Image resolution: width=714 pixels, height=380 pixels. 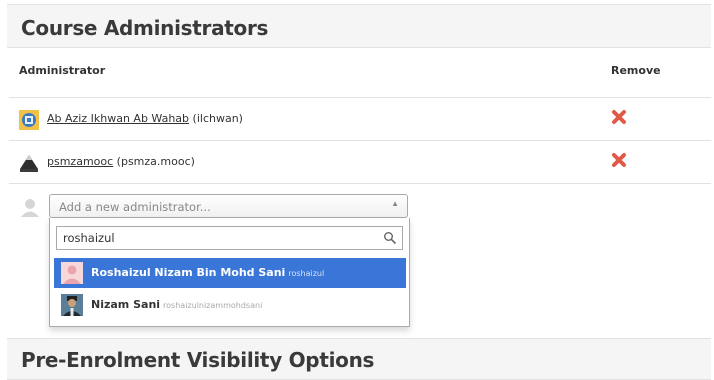 I want to click on admin-profile-link: psmzamooc, so click(x=80, y=161).